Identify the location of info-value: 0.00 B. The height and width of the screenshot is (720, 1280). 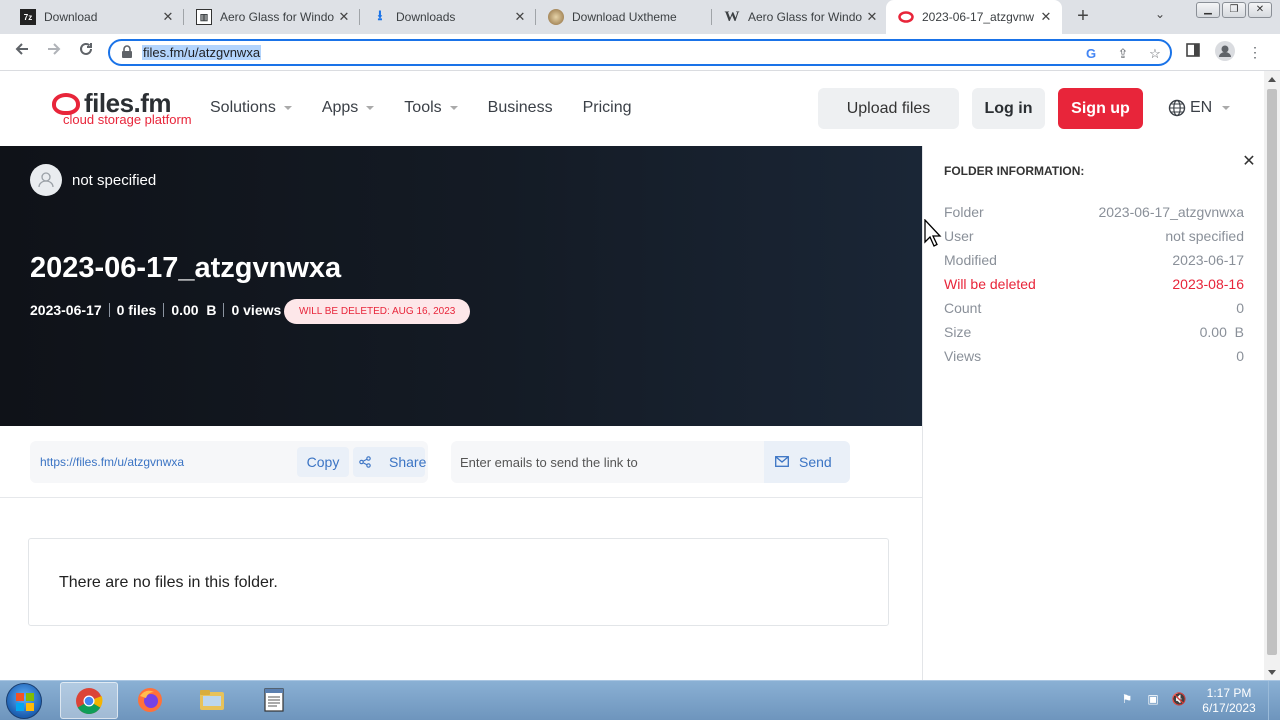
(1221, 332).